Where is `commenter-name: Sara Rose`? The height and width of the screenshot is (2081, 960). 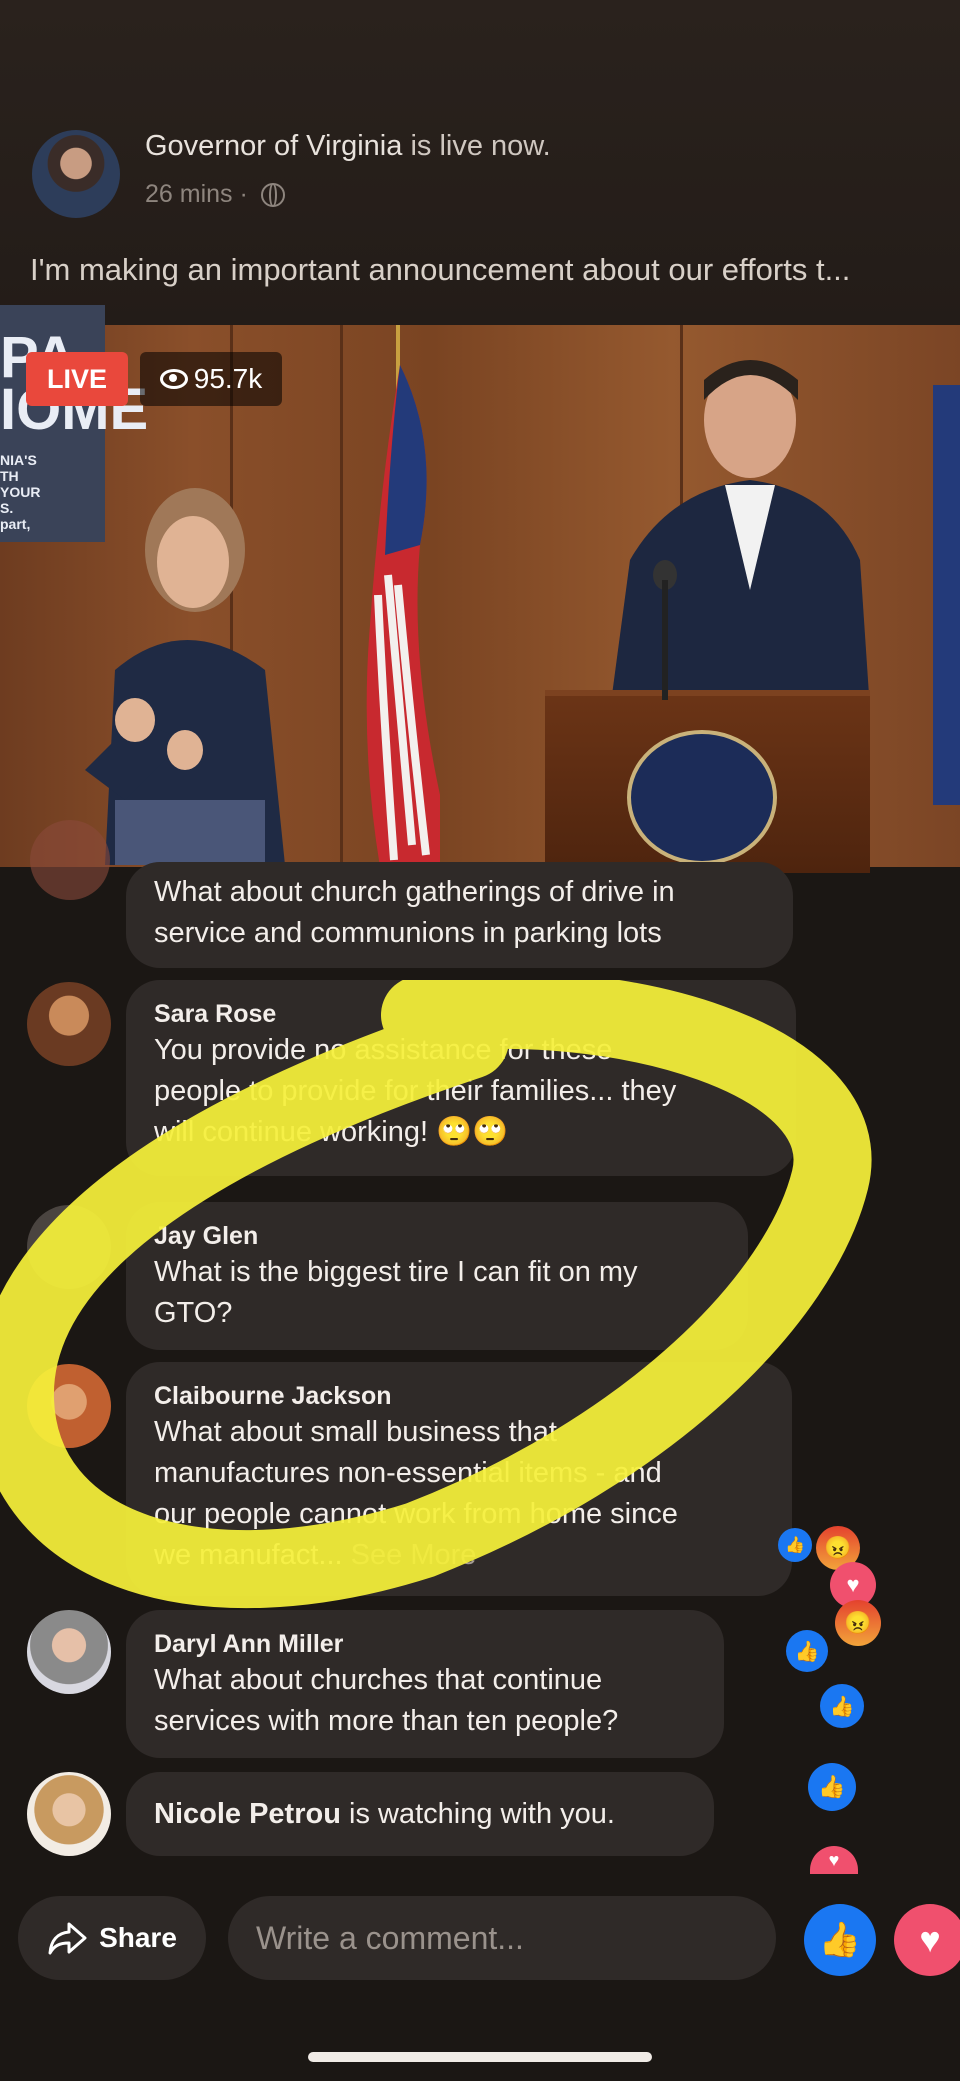
commenter-name: Sara Rose is located at coordinates (461, 1014).